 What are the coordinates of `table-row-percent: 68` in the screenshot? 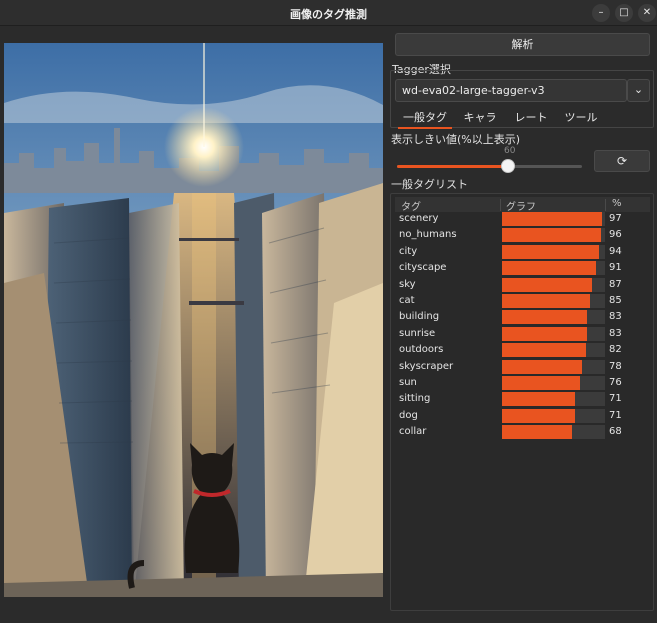 It's located at (615, 431).